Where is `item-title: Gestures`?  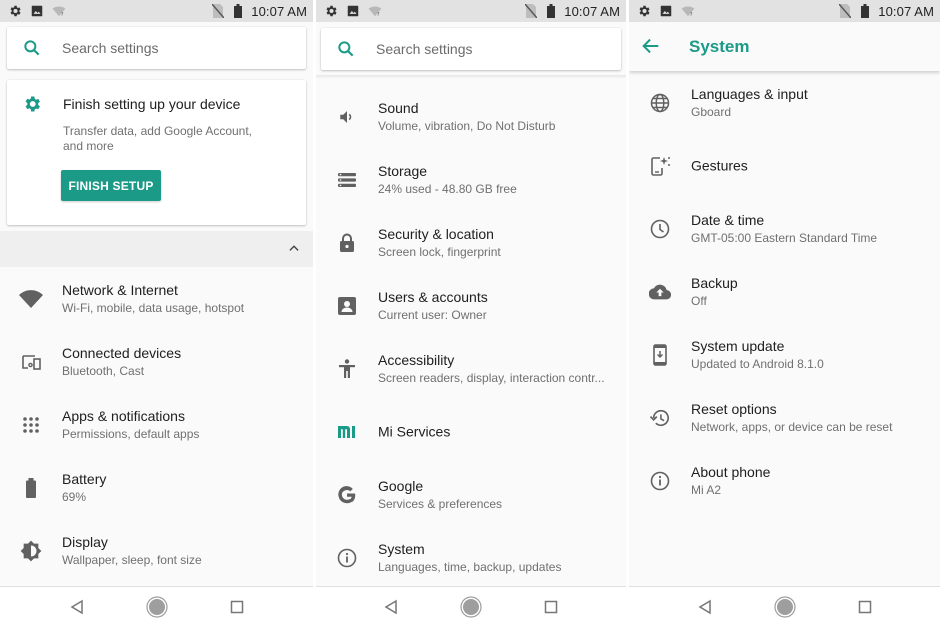 item-title: Gestures is located at coordinates (719, 165).